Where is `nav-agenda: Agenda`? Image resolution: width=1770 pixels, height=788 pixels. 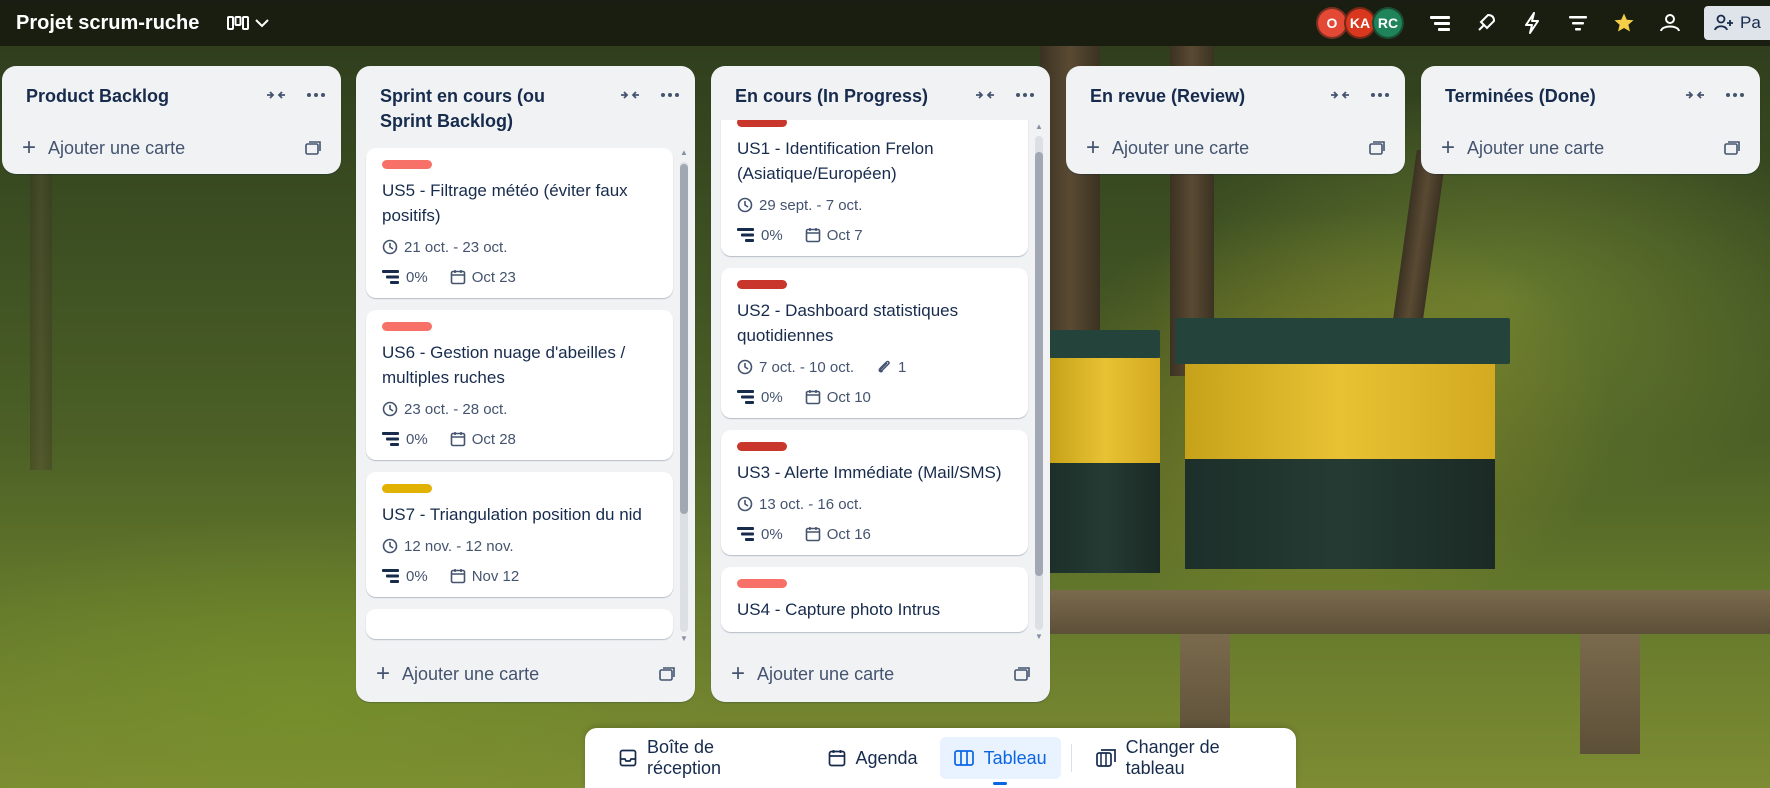
nav-agenda: Agenda is located at coordinates (873, 758).